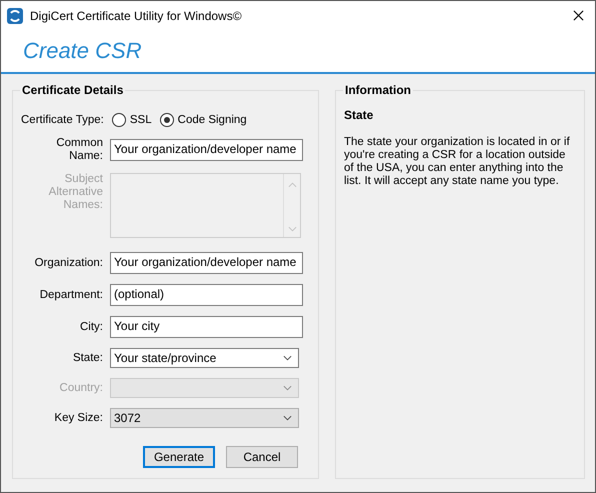 This screenshot has width=596, height=493. What do you see at coordinates (179, 457) in the screenshot?
I see `dialog-button: Generate` at bounding box center [179, 457].